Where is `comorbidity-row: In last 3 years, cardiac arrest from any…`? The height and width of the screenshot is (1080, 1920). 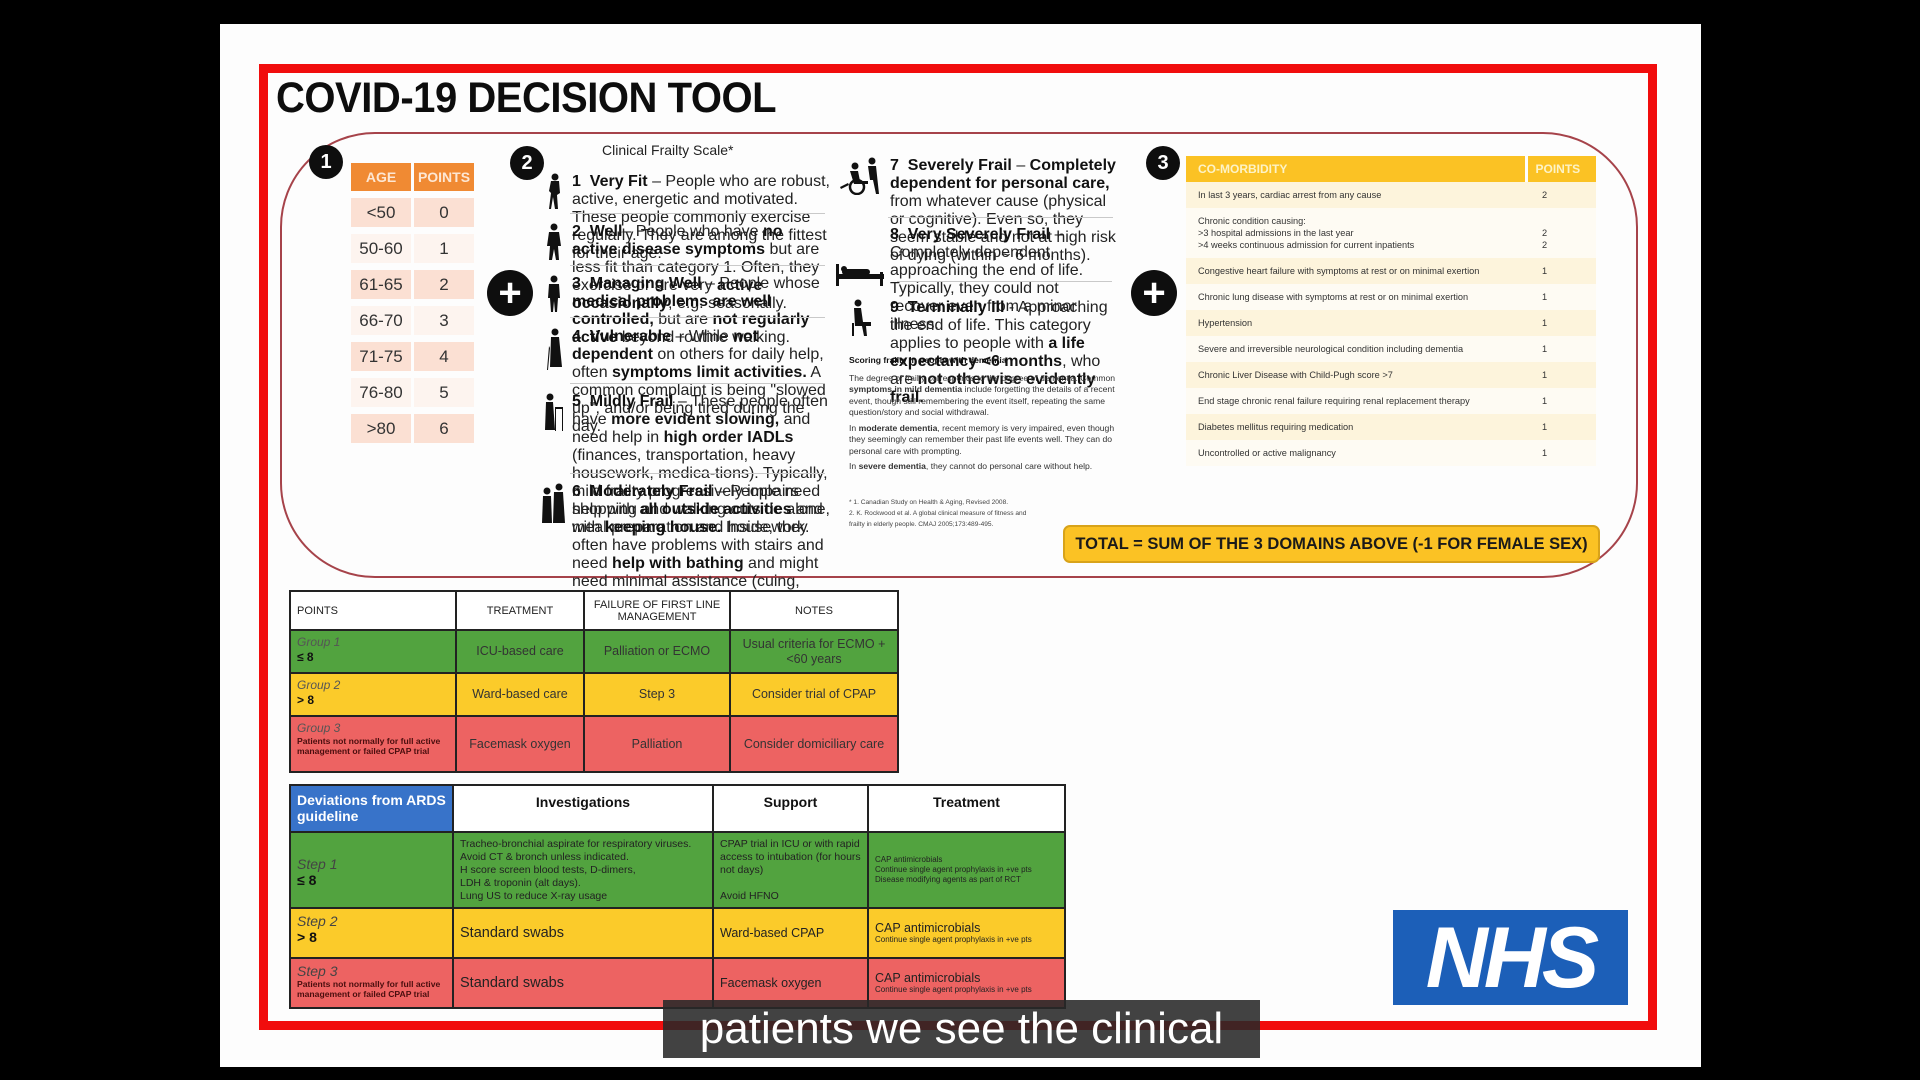 comorbidity-row: In last 3 years, cardiac arrest from any… is located at coordinates (1391, 195).